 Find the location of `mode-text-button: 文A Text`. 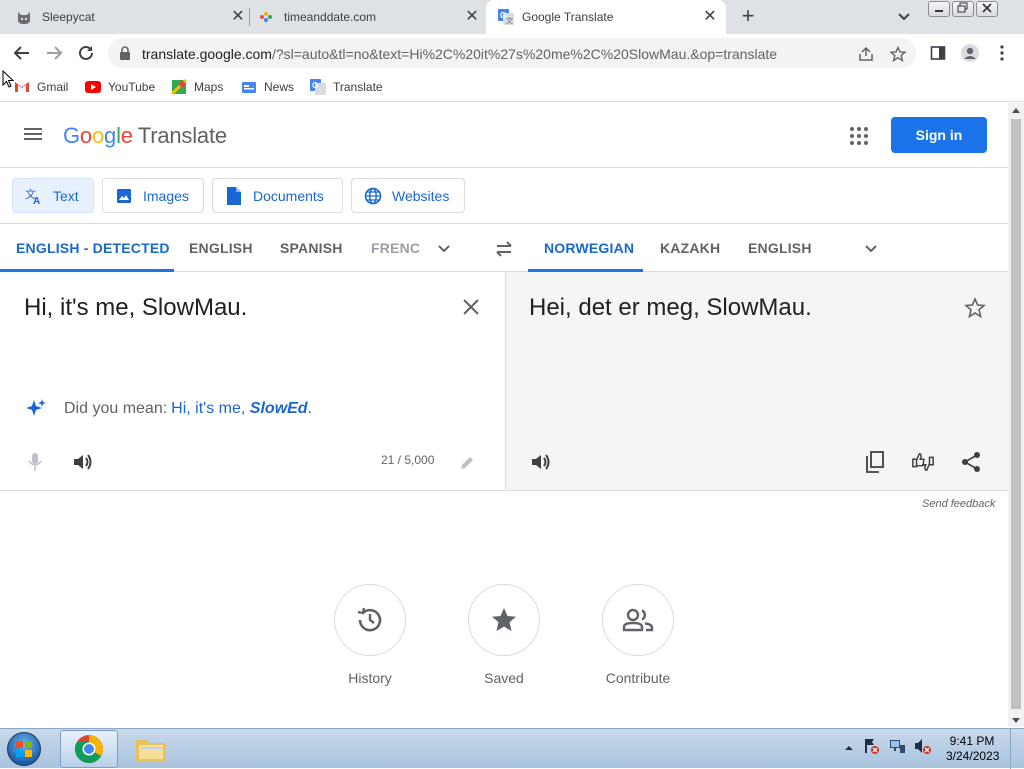

mode-text-button: 文A Text is located at coordinates (53, 195).